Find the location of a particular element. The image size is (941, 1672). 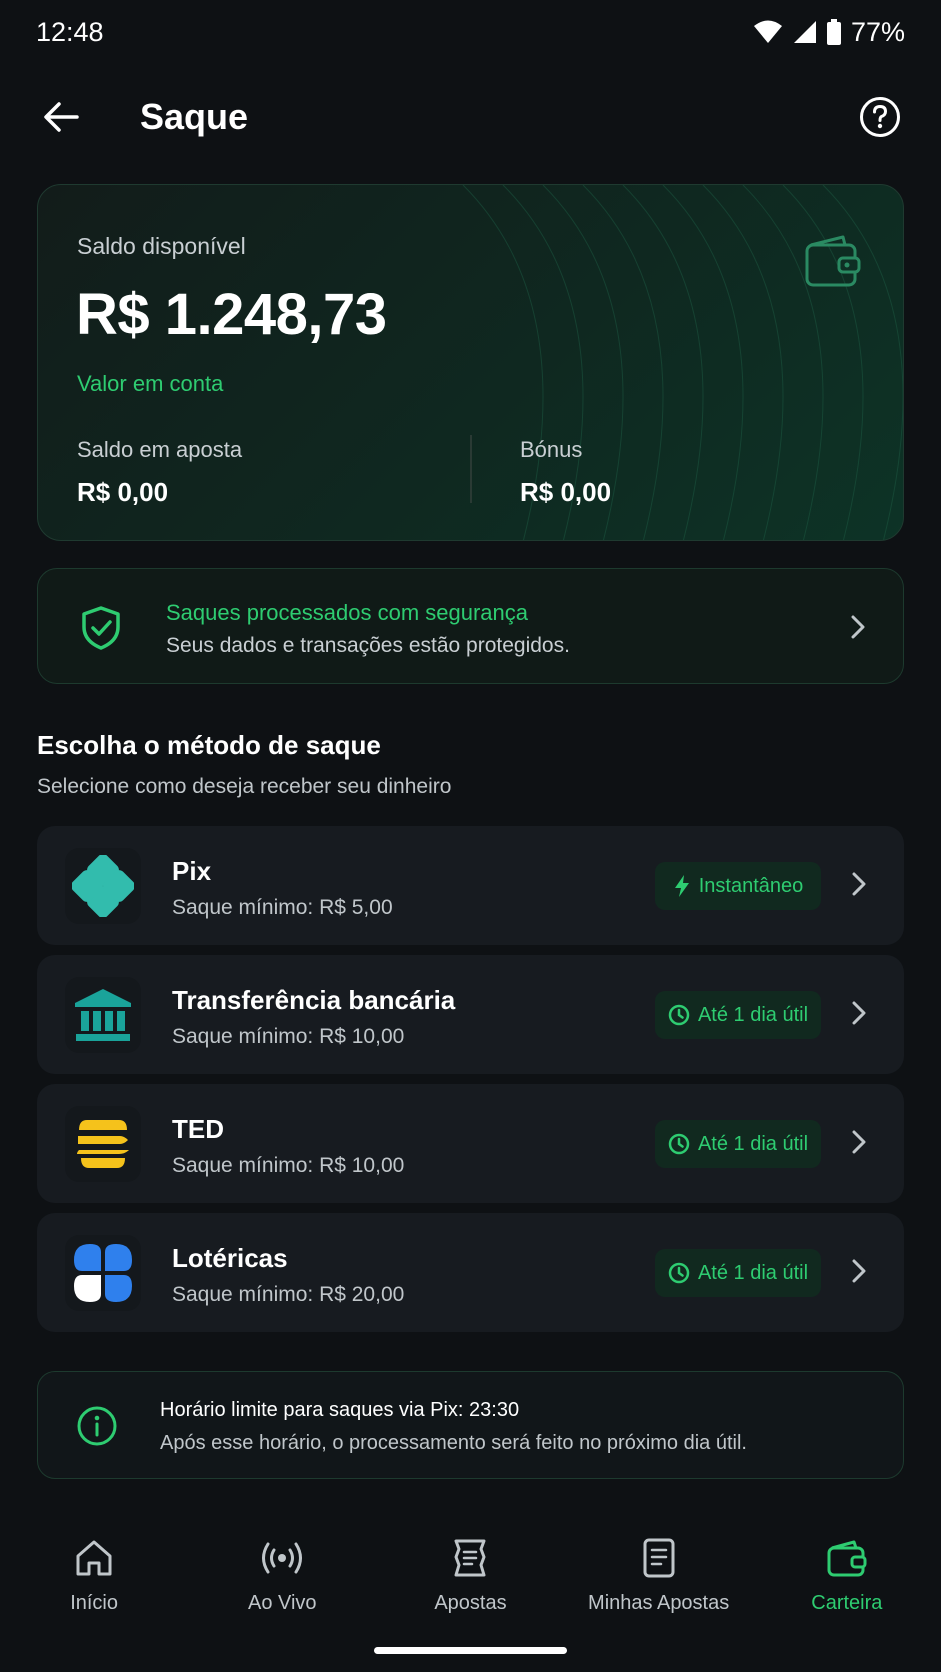

method-name: TED is located at coordinates (198, 1129).